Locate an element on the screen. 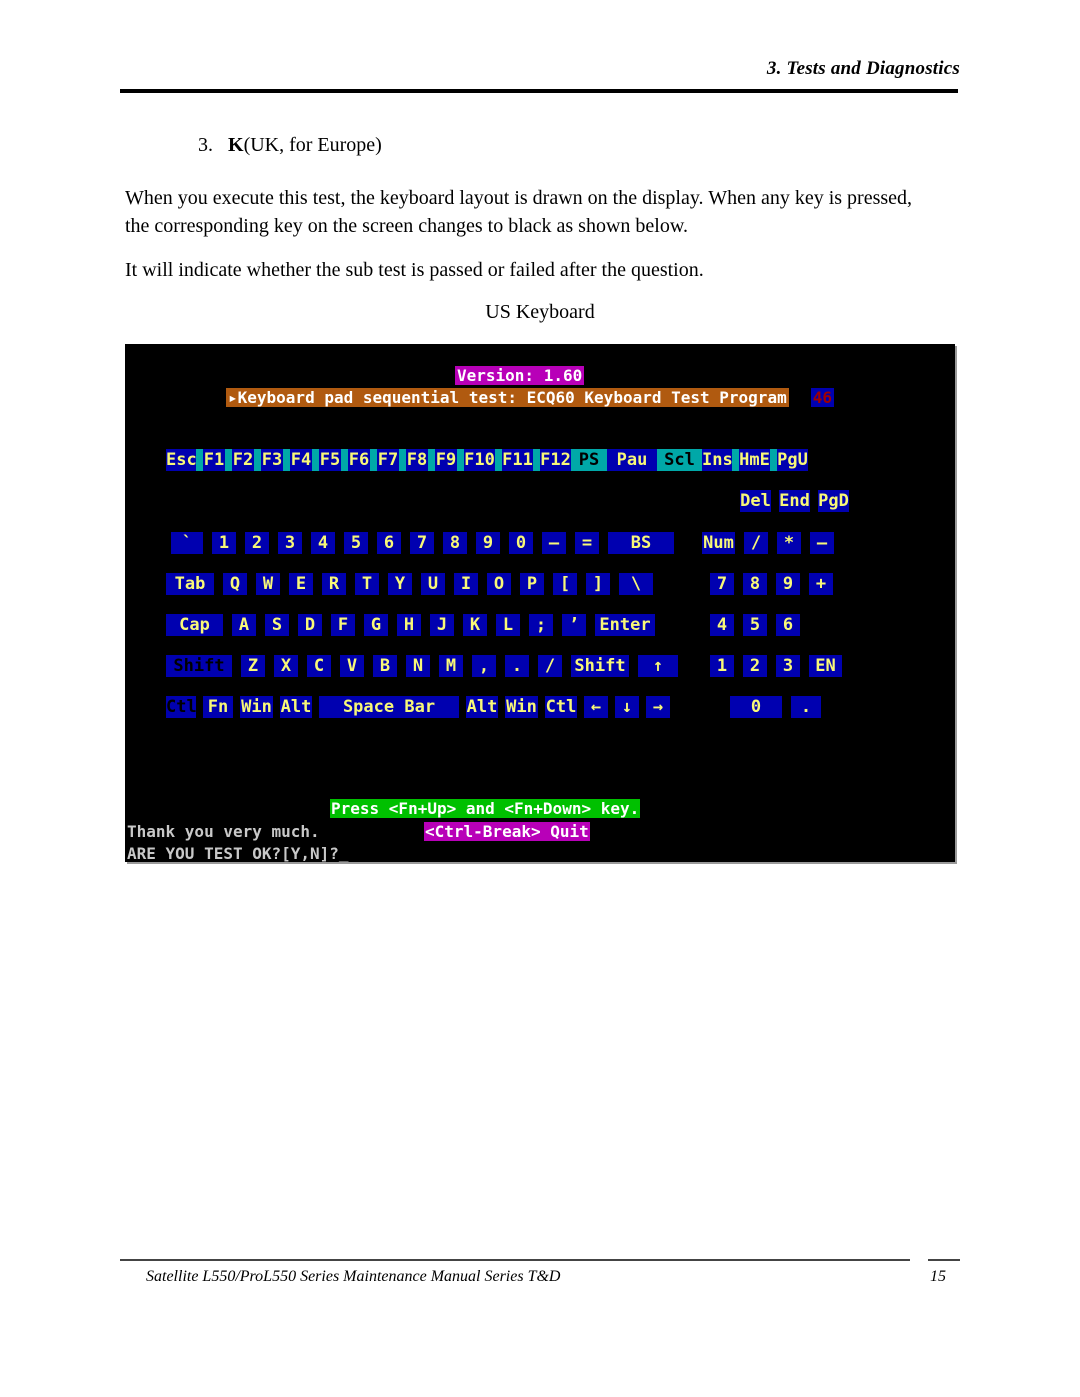 The height and width of the screenshot is (1397, 1080). key-: ← is located at coordinates (596, 707).